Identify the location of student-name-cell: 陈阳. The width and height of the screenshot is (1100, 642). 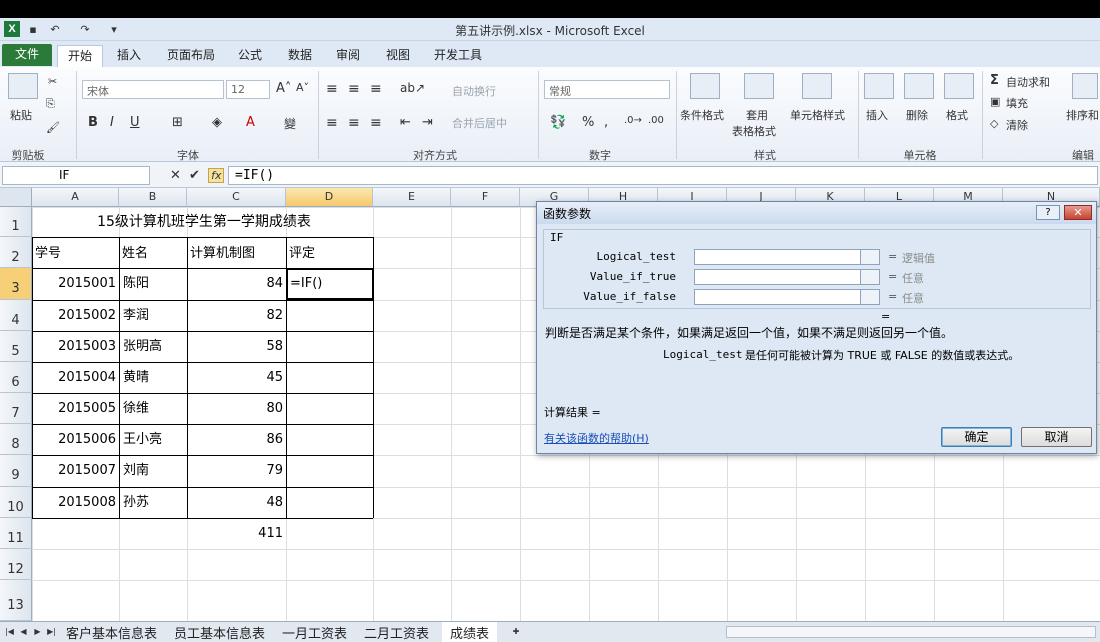
(153, 284).